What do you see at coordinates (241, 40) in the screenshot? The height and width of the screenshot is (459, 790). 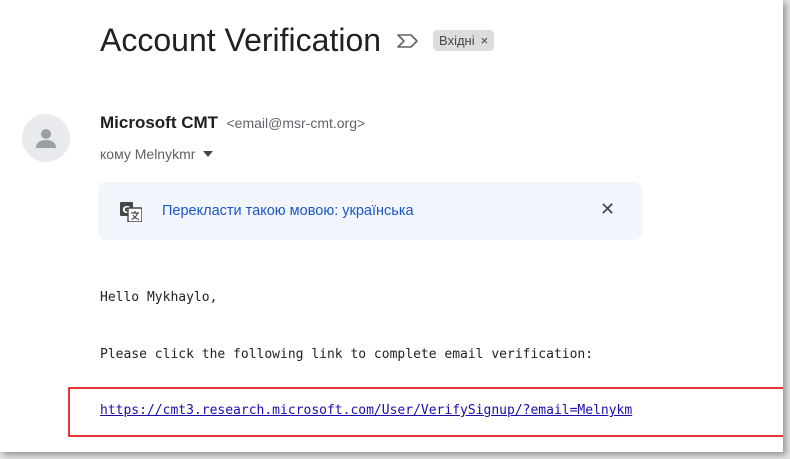 I see `email-subject: Account Verification` at bounding box center [241, 40].